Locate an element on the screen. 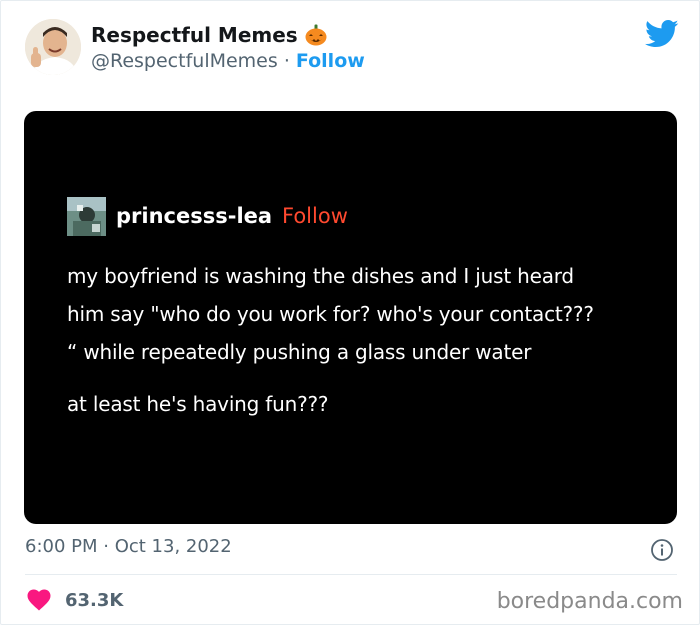 Image resolution: width=700 pixels, height=625 pixels. like-button: 63.3K is located at coordinates (75, 600).